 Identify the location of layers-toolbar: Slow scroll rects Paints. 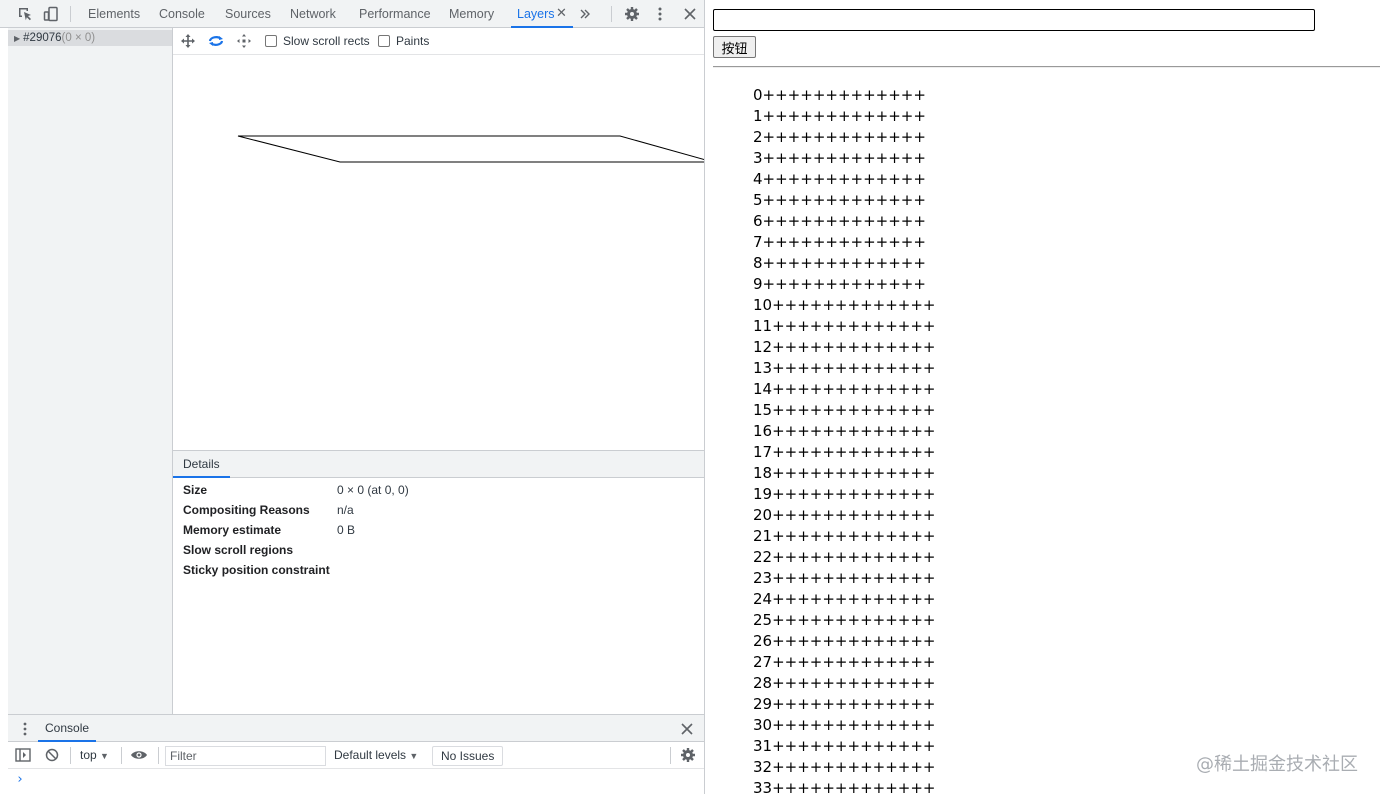
(438, 41).